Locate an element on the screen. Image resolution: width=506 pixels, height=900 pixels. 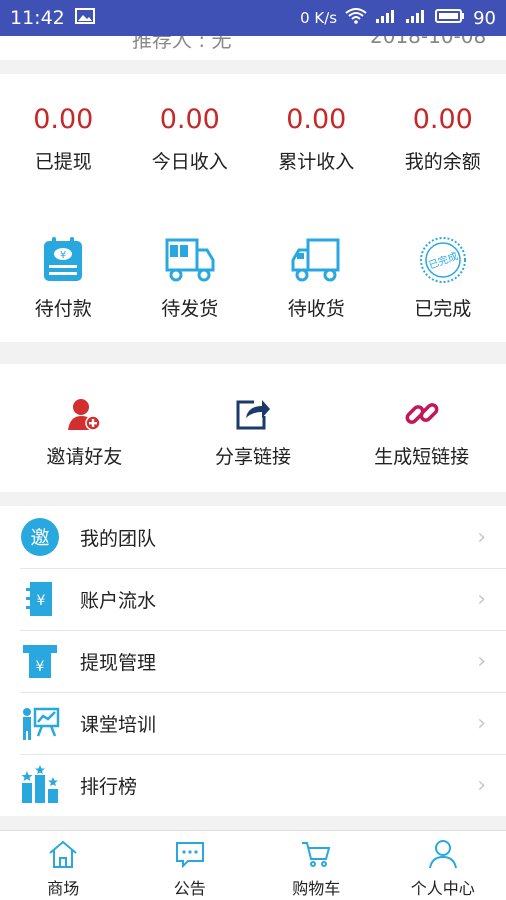
stamp-text: 已完成 is located at coordinates (443, 260).